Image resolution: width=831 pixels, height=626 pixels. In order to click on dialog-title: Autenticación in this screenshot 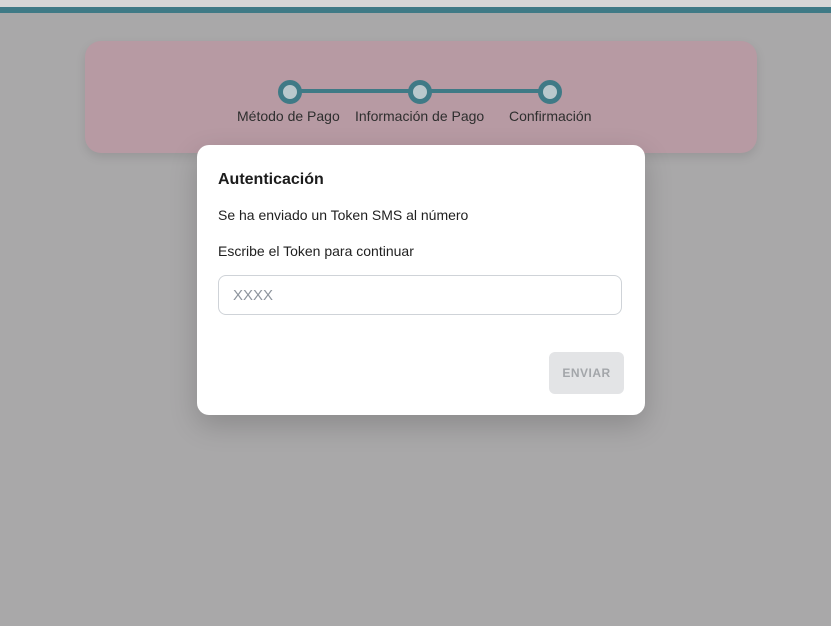, I will do `click(271, 179)`.